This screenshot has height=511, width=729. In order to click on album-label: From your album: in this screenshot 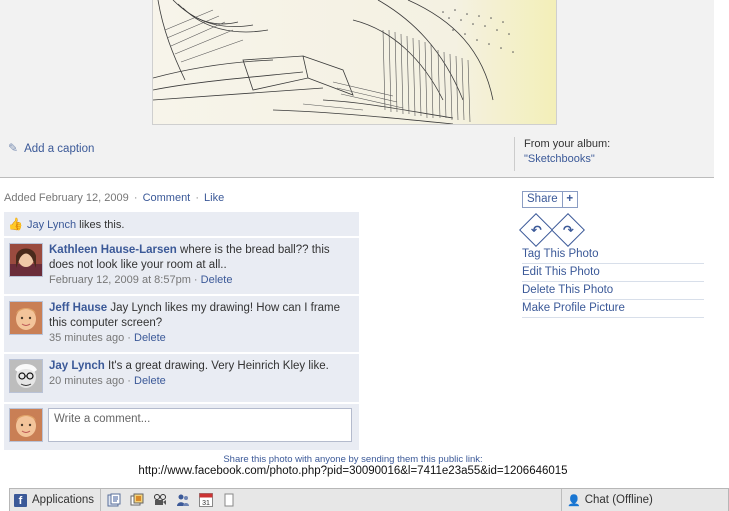, I will do `click(567, 144)`.